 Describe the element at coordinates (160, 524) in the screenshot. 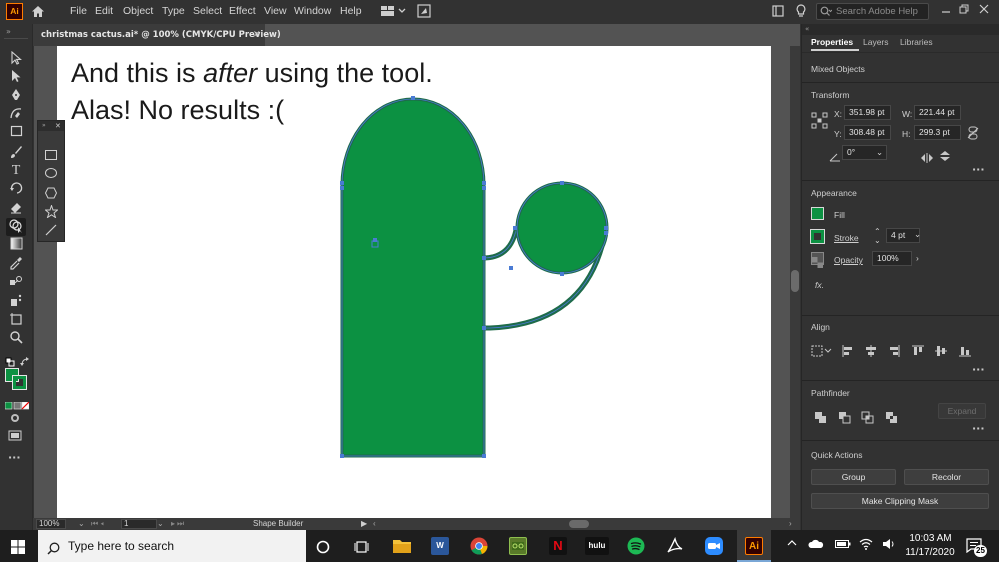

I see `artboard-dropdown-icon: ⌄` at that location.